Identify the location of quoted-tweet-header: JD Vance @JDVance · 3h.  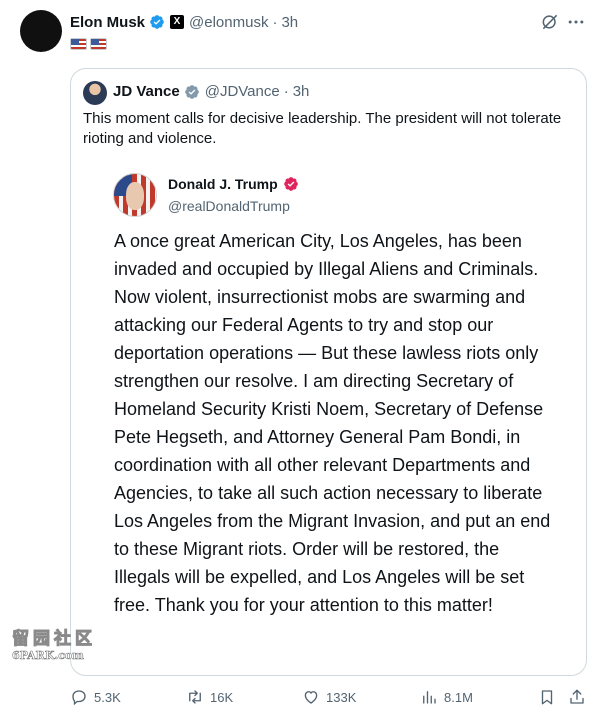
(211, 91).